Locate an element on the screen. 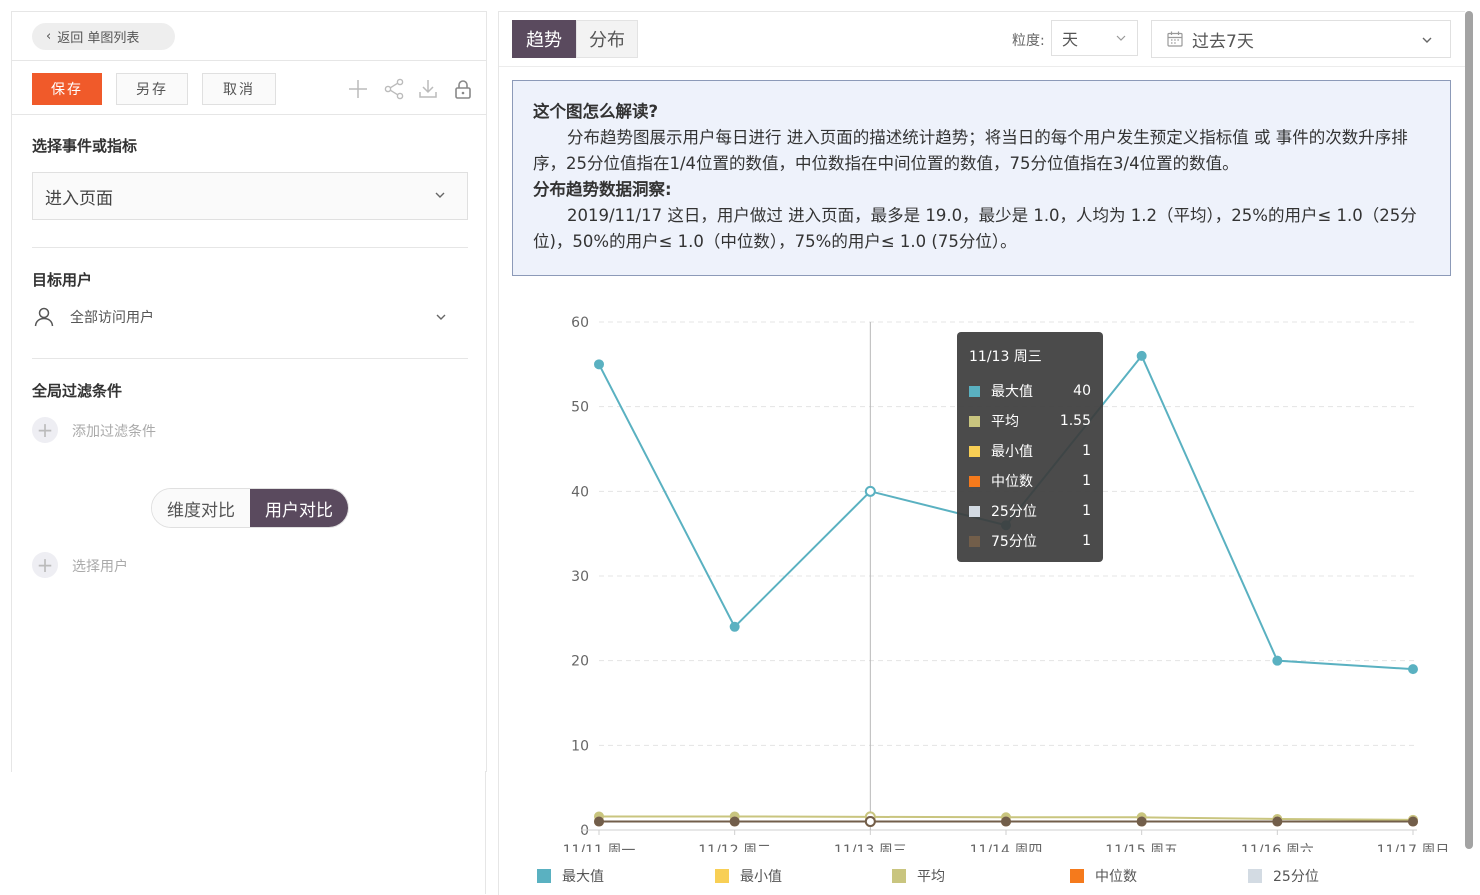 The height and width of the screenshot is (895, 1480). share-icon is located at coordinates (394, 89).